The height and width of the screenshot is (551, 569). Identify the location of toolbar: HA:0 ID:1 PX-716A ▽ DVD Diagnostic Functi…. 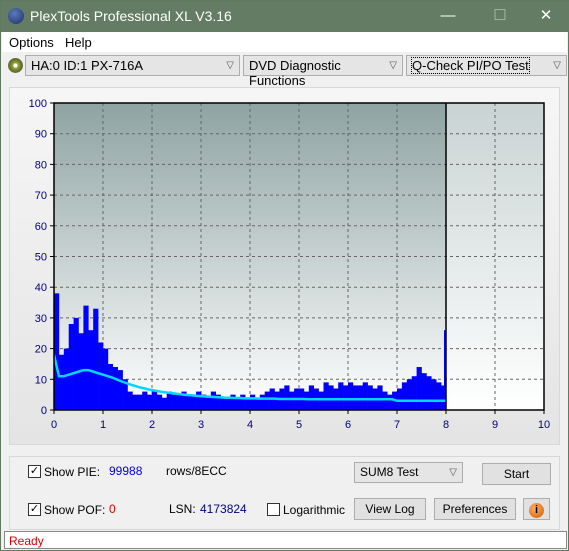
(284, 70).